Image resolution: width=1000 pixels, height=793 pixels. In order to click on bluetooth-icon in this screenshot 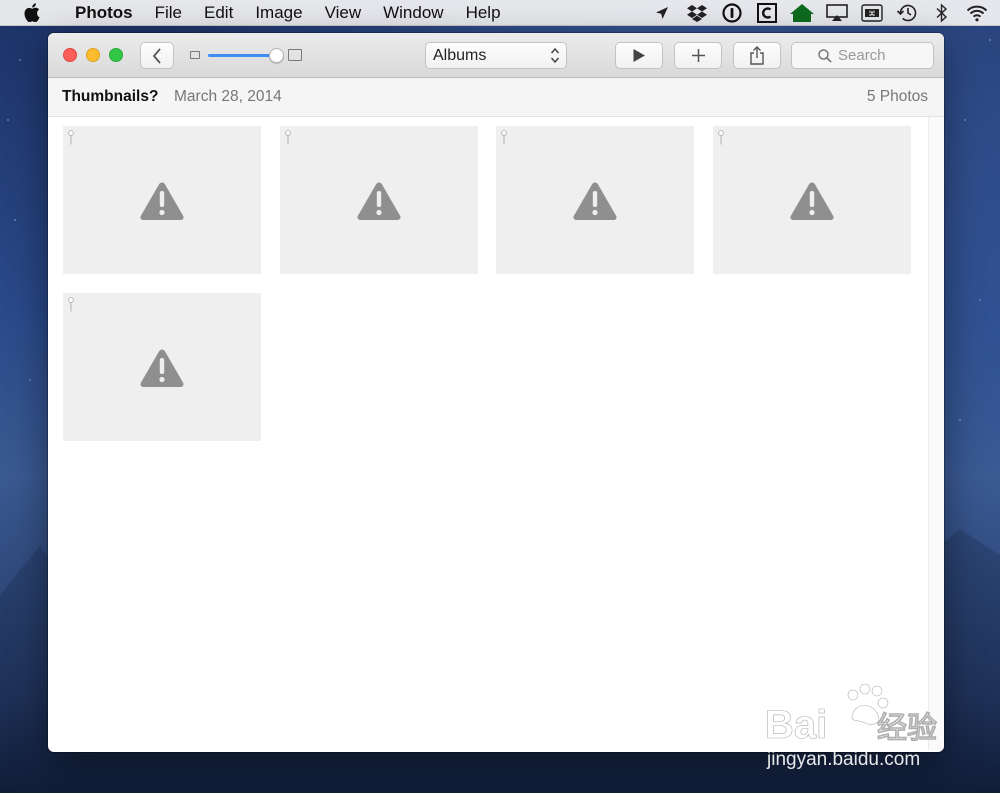, I will do `click(941, 13)`.